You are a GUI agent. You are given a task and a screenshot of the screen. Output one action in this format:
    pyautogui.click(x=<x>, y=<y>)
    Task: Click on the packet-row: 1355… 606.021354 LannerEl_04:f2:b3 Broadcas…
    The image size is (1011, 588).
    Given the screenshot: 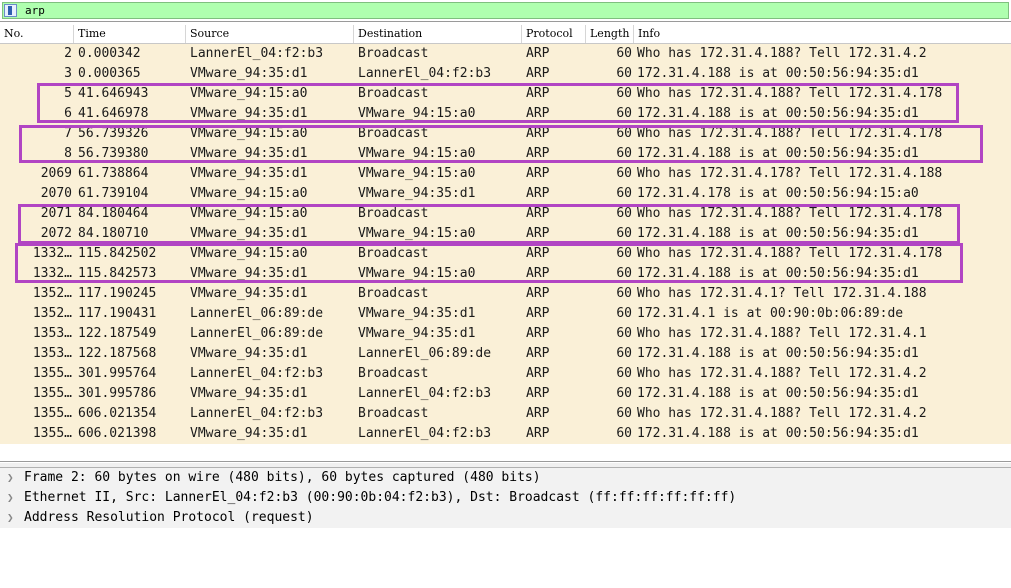 What is the action you would take?
    pyautogui.click(x=505, y=414)
    